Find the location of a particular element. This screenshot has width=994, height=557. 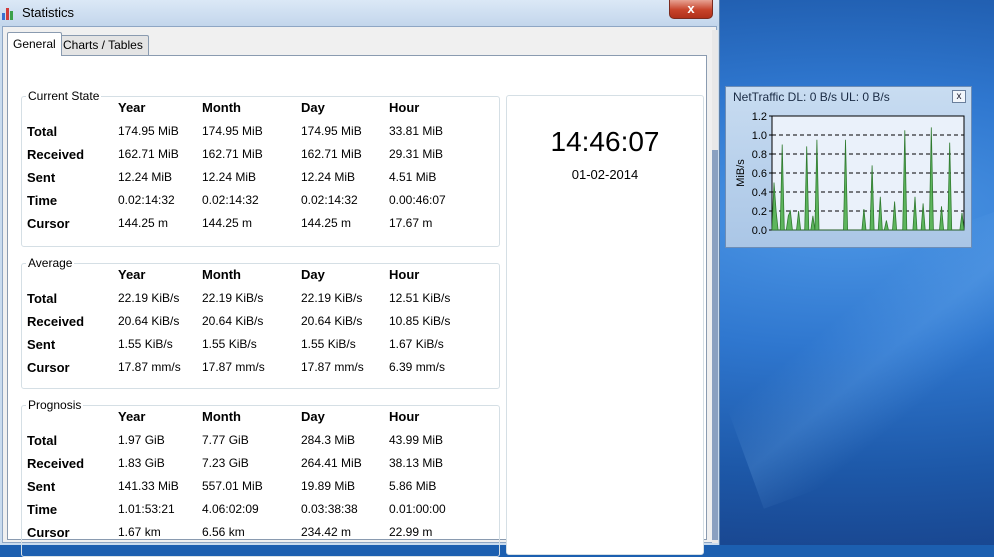

value-cell: 0.03:38:38 is located at coordinates (329, 509).